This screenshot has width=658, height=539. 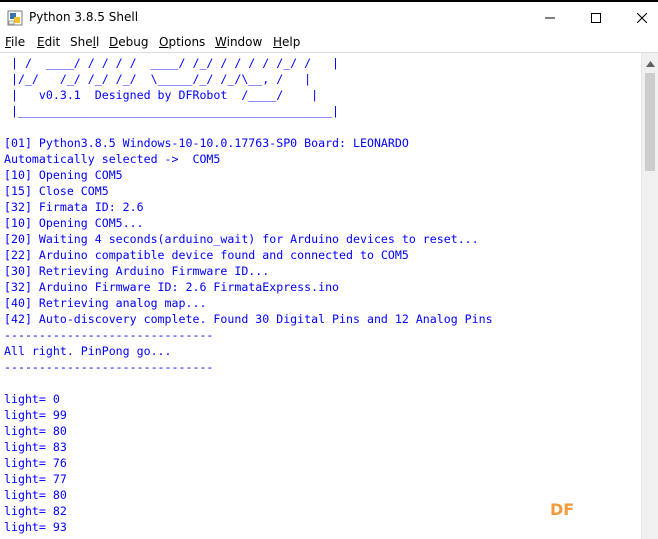 I want to click on window-title: Python 3.8.5 Shell, so click(x=84, y=17).